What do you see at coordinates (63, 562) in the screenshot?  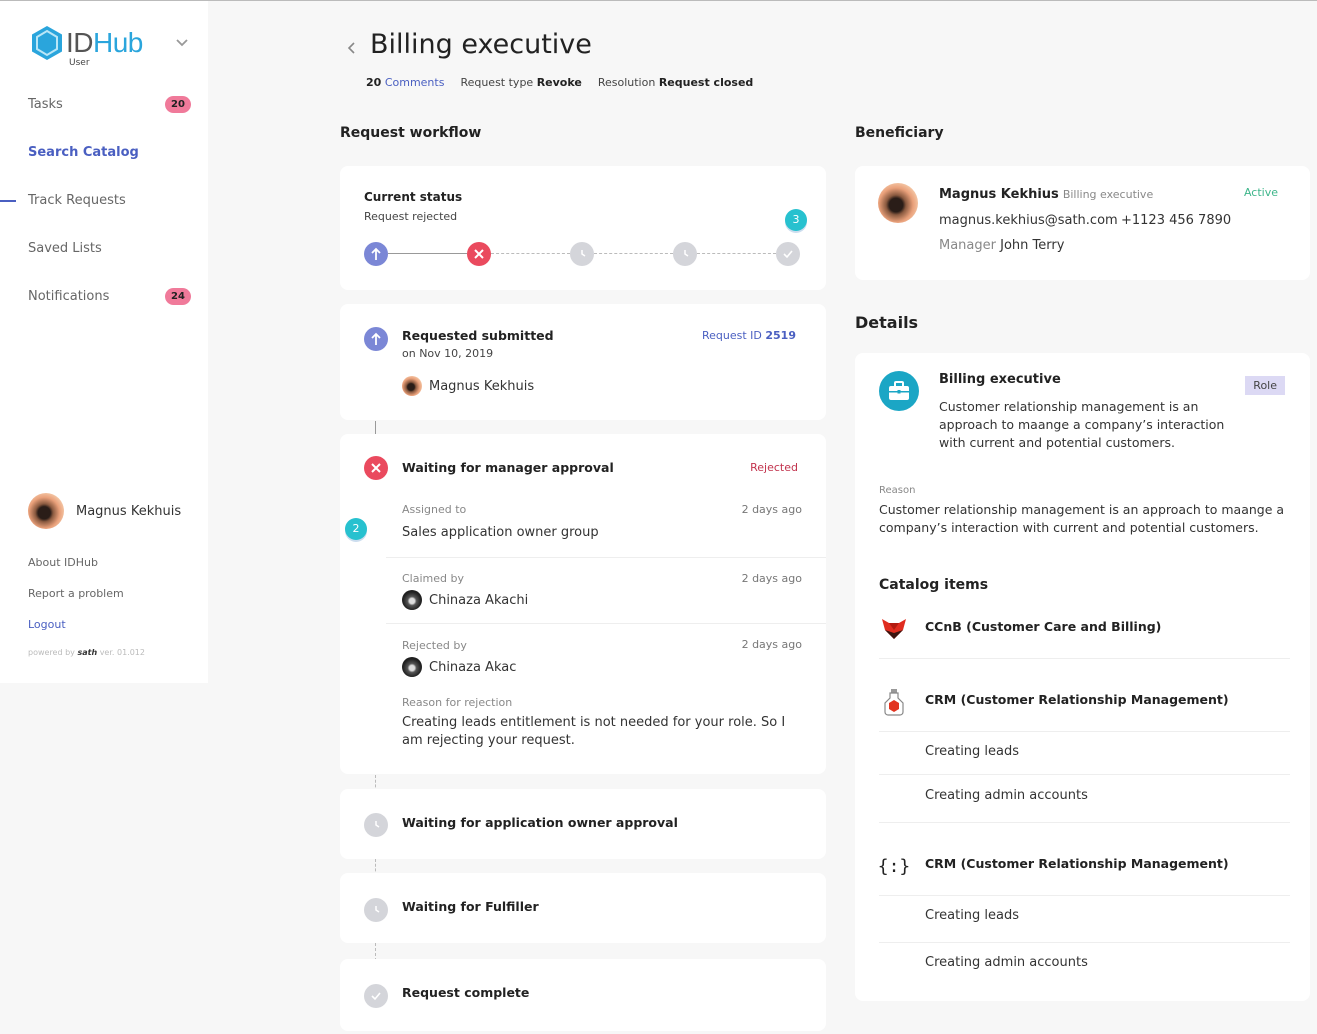 I see `about-link: About IDHub` at bounding box center [63, 562].